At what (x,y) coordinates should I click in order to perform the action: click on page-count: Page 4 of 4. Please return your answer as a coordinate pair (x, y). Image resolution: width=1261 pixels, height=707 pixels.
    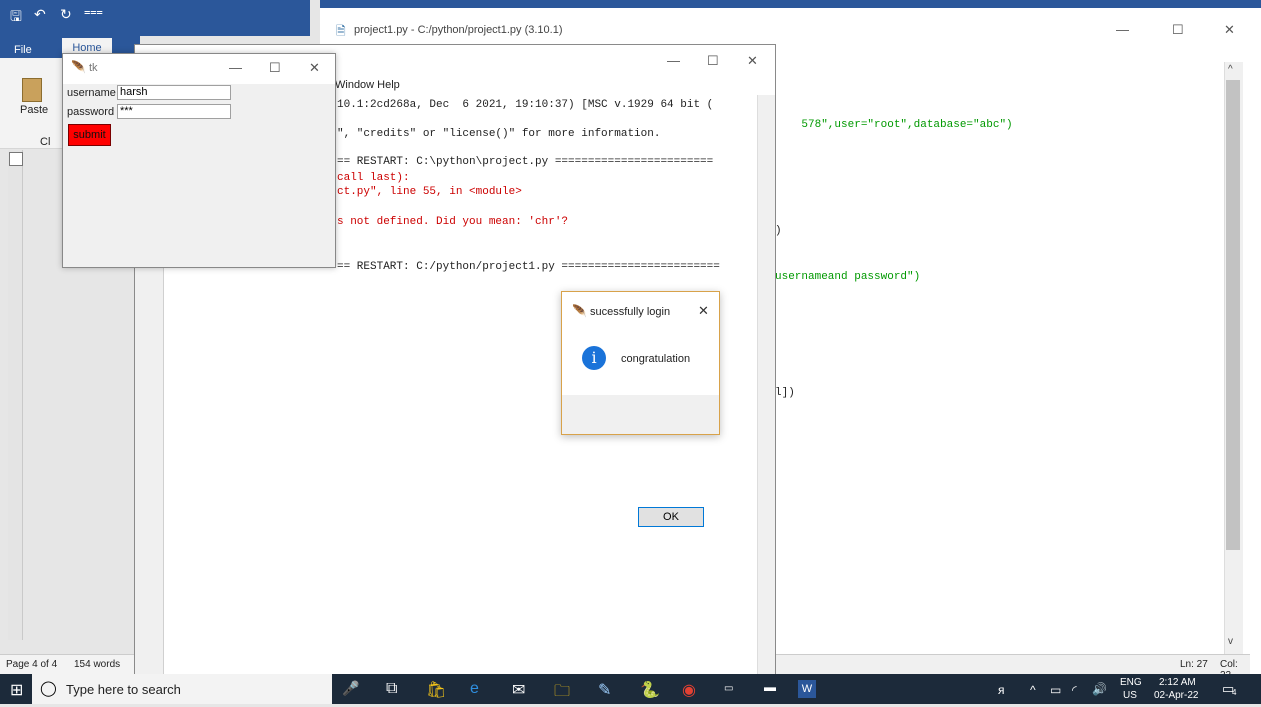
    Looking at the image, I should click on (31, 665).